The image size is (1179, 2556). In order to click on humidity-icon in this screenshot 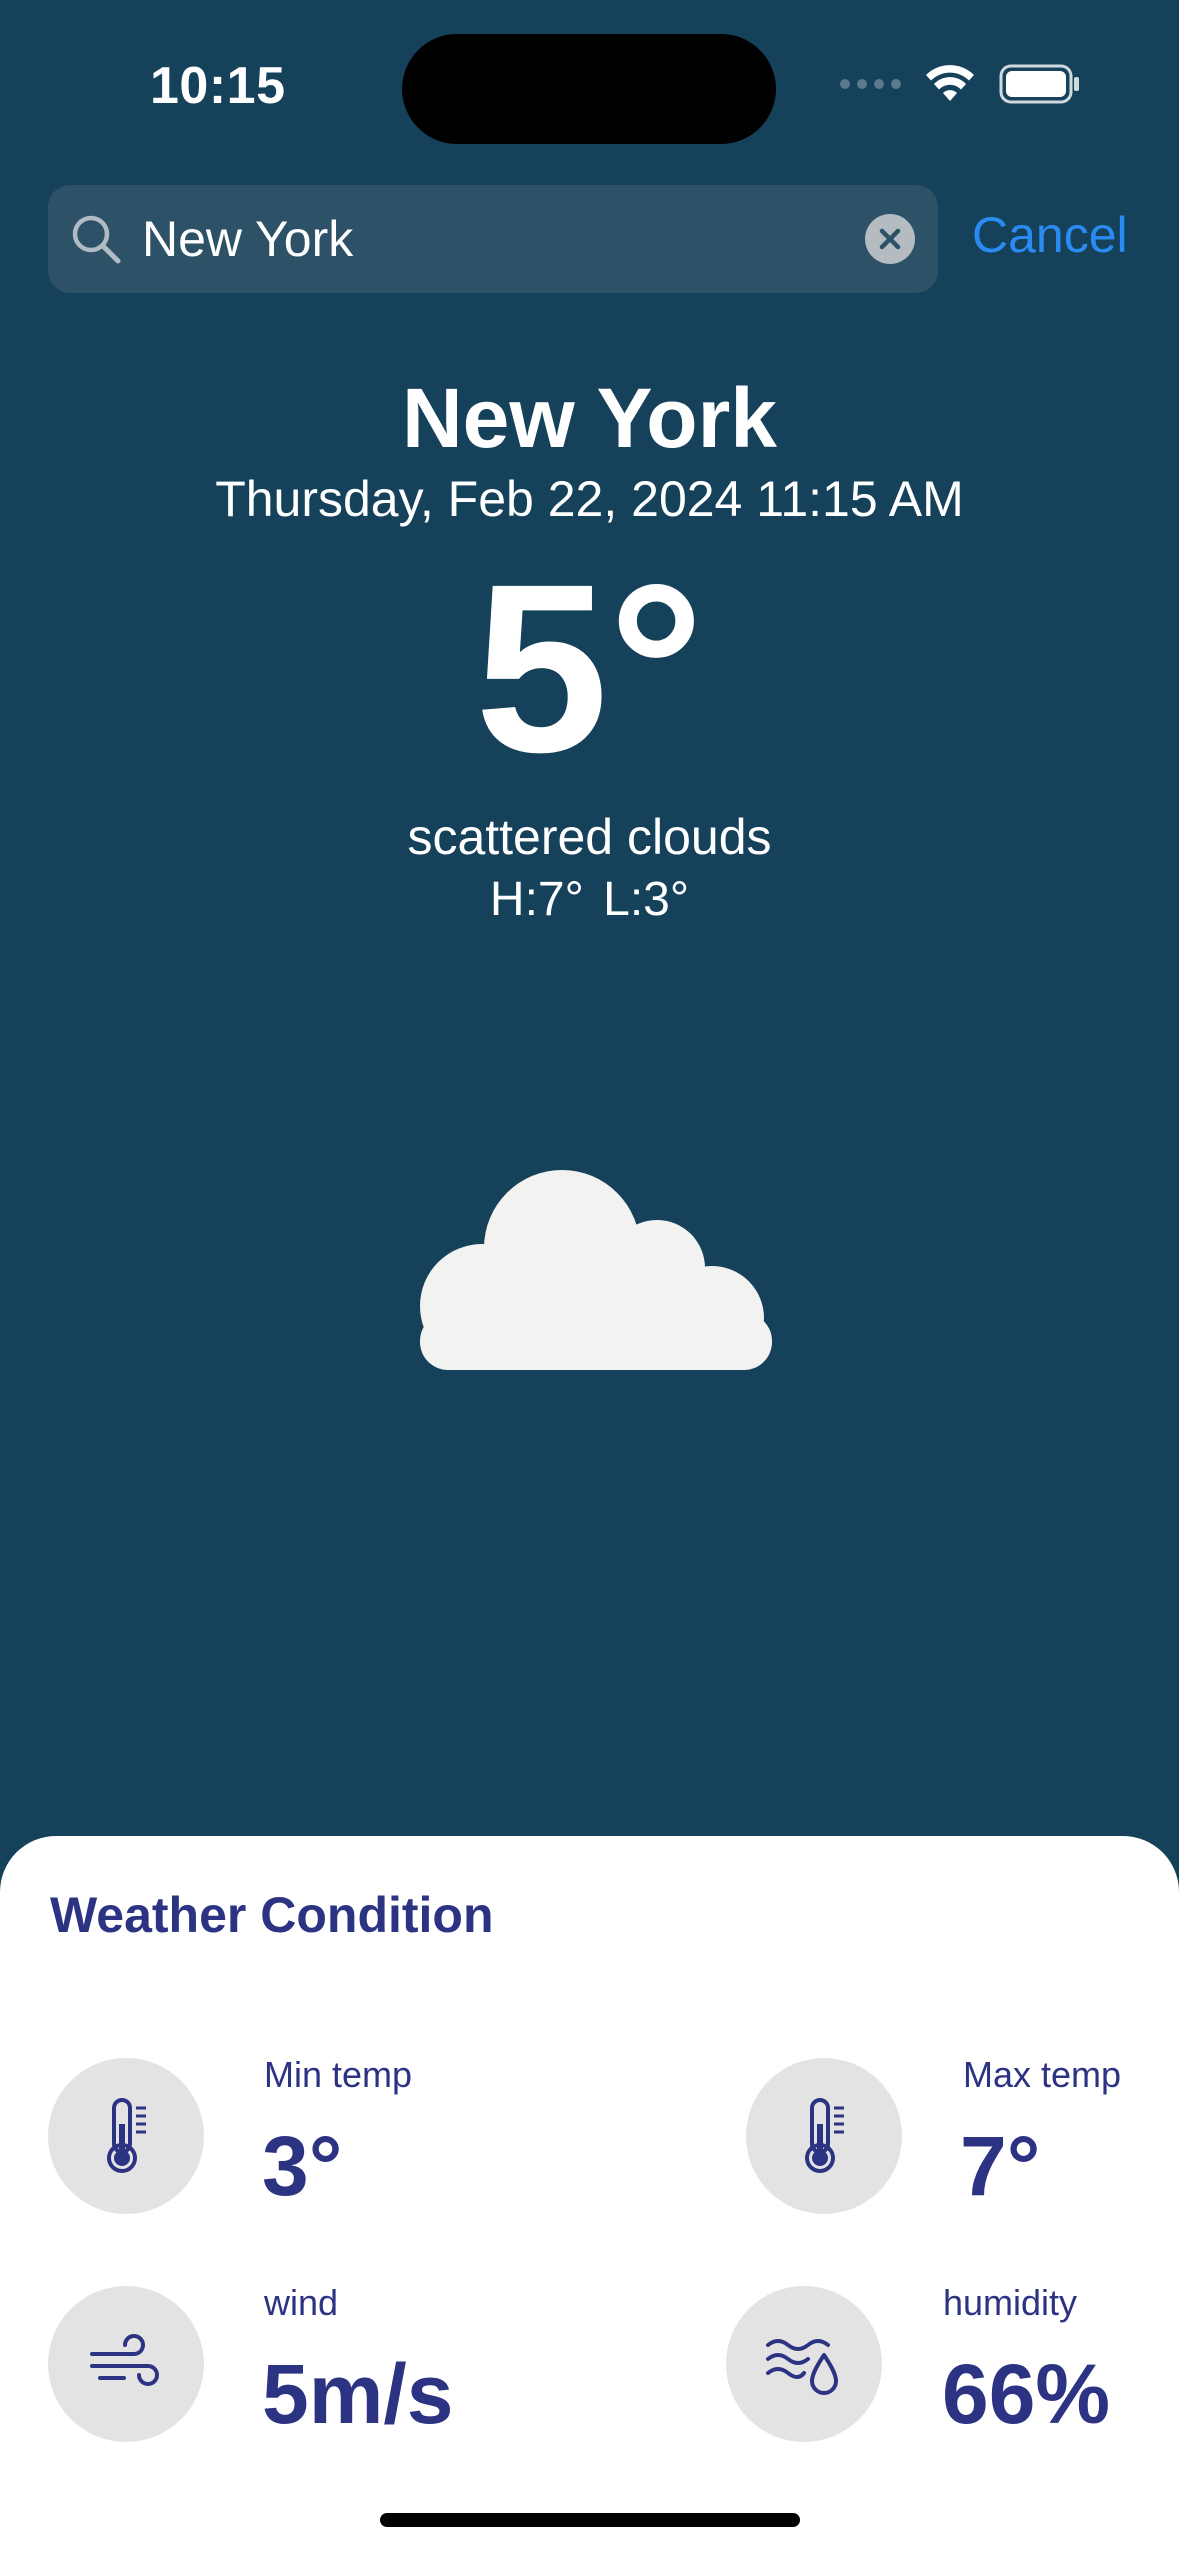, I will do `click(802, 2367)`.